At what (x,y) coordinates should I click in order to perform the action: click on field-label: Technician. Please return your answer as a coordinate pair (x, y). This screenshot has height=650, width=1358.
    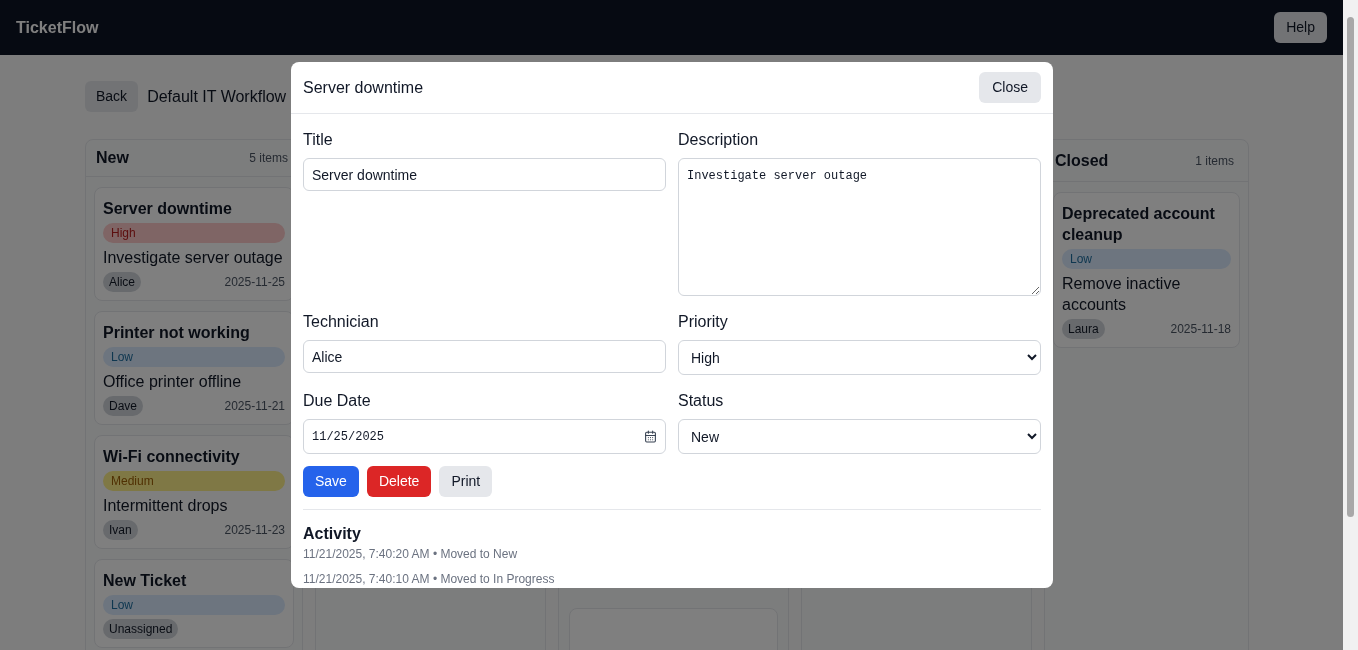
    Looking at the image, I should click on (341, 322).